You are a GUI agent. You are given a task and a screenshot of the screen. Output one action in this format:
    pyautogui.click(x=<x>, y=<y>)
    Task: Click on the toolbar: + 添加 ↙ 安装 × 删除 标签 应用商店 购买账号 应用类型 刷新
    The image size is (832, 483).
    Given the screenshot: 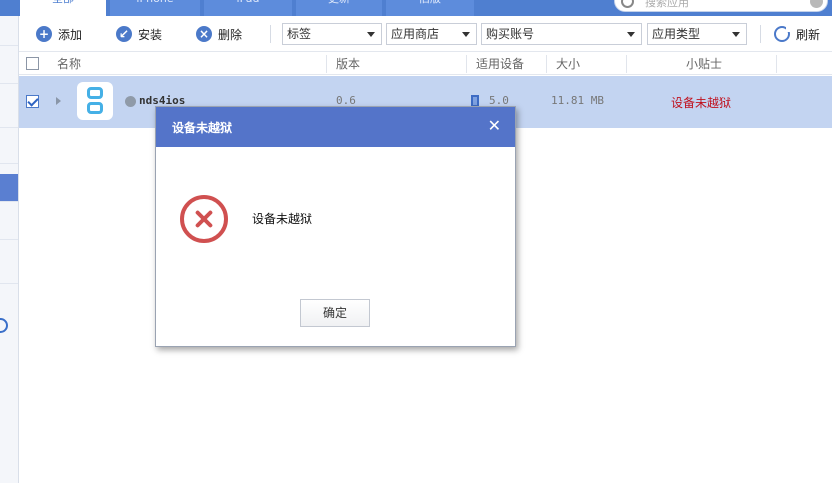 What is the action you would take?
    pyautogui.click(x=425, y=34)
    